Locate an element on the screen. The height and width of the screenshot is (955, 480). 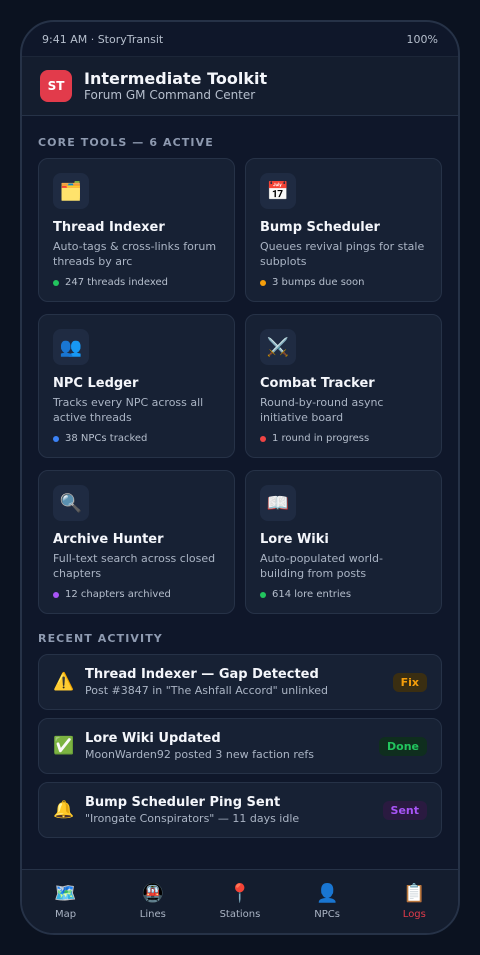
tool-stat: 614 lore entries is located at coordinates (305, 594).